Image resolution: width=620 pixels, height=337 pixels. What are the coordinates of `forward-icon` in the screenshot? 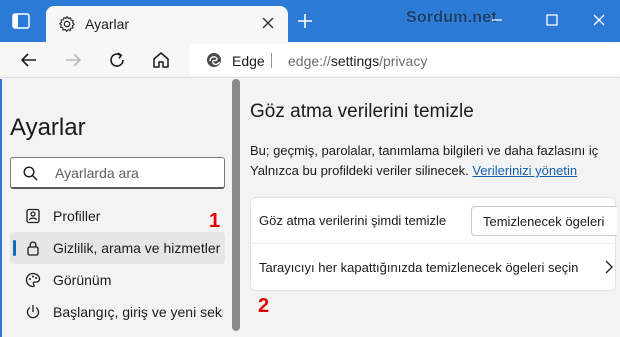 It's located at (73, 60).